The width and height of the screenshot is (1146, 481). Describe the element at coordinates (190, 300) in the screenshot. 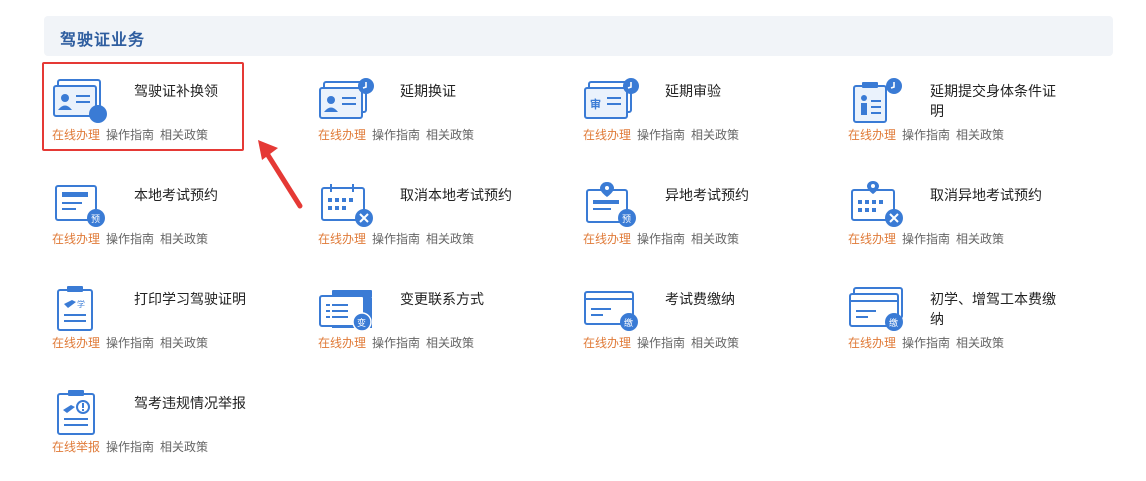

I see `service-title: 打印学习驾驶证明` at that location.